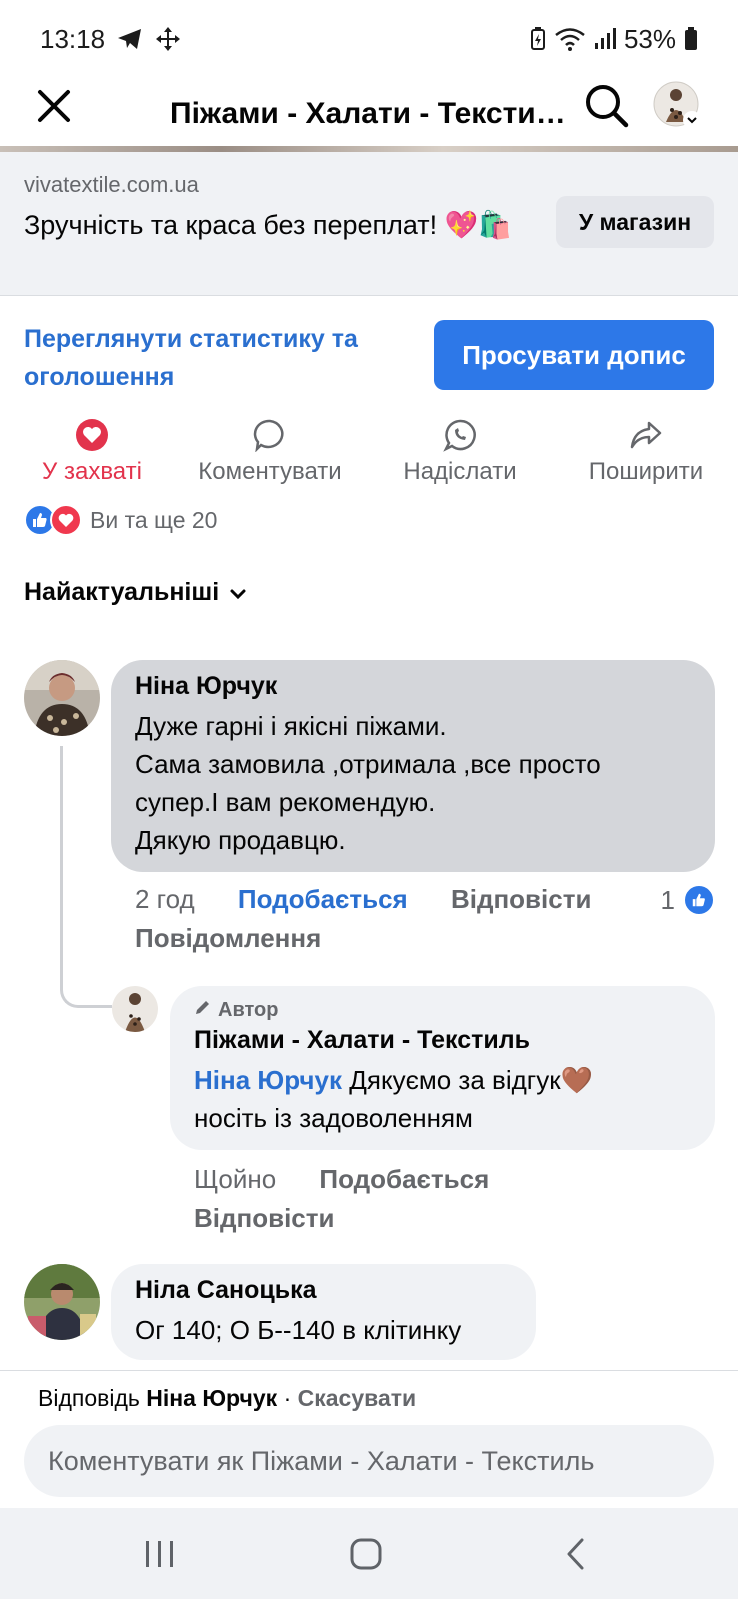 This screenshot has width=738, height=1599. I want to click on comment-icon, so click(270, 435).